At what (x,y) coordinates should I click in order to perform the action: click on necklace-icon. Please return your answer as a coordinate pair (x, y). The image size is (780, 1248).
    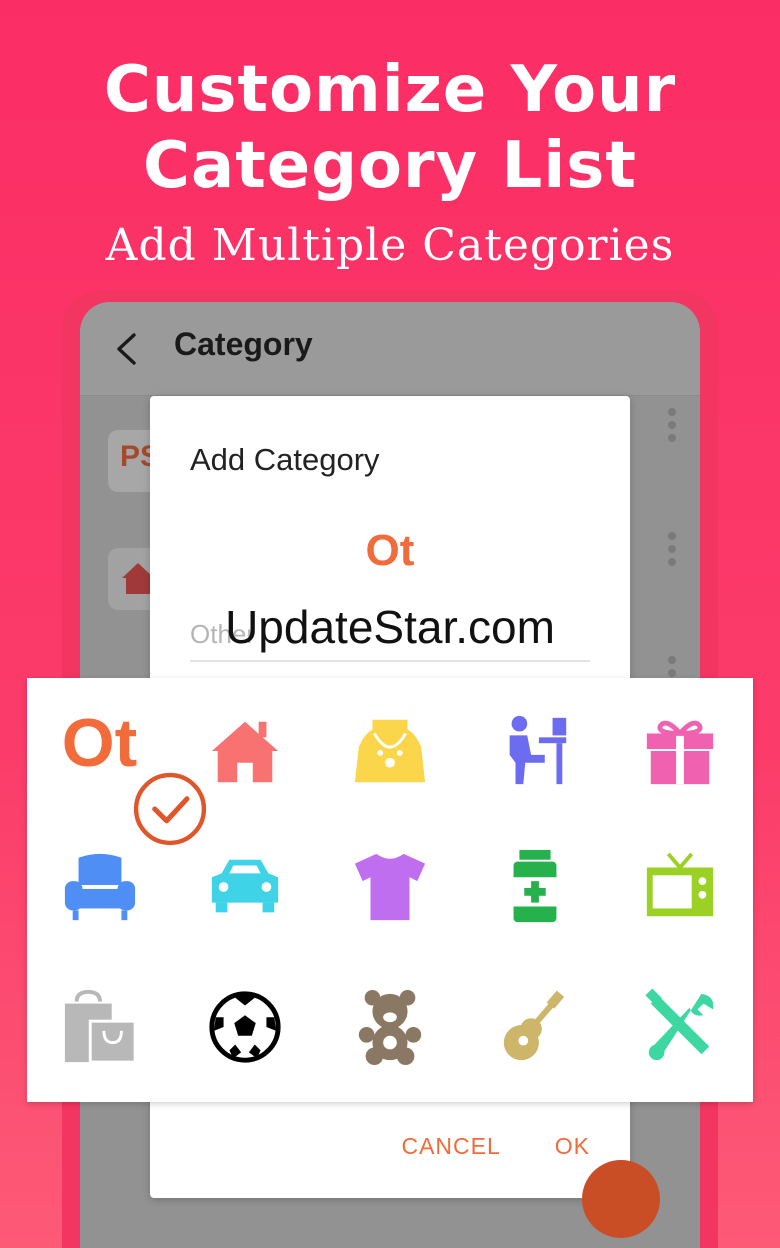
    Looking at the image, I should click on (389, 751).